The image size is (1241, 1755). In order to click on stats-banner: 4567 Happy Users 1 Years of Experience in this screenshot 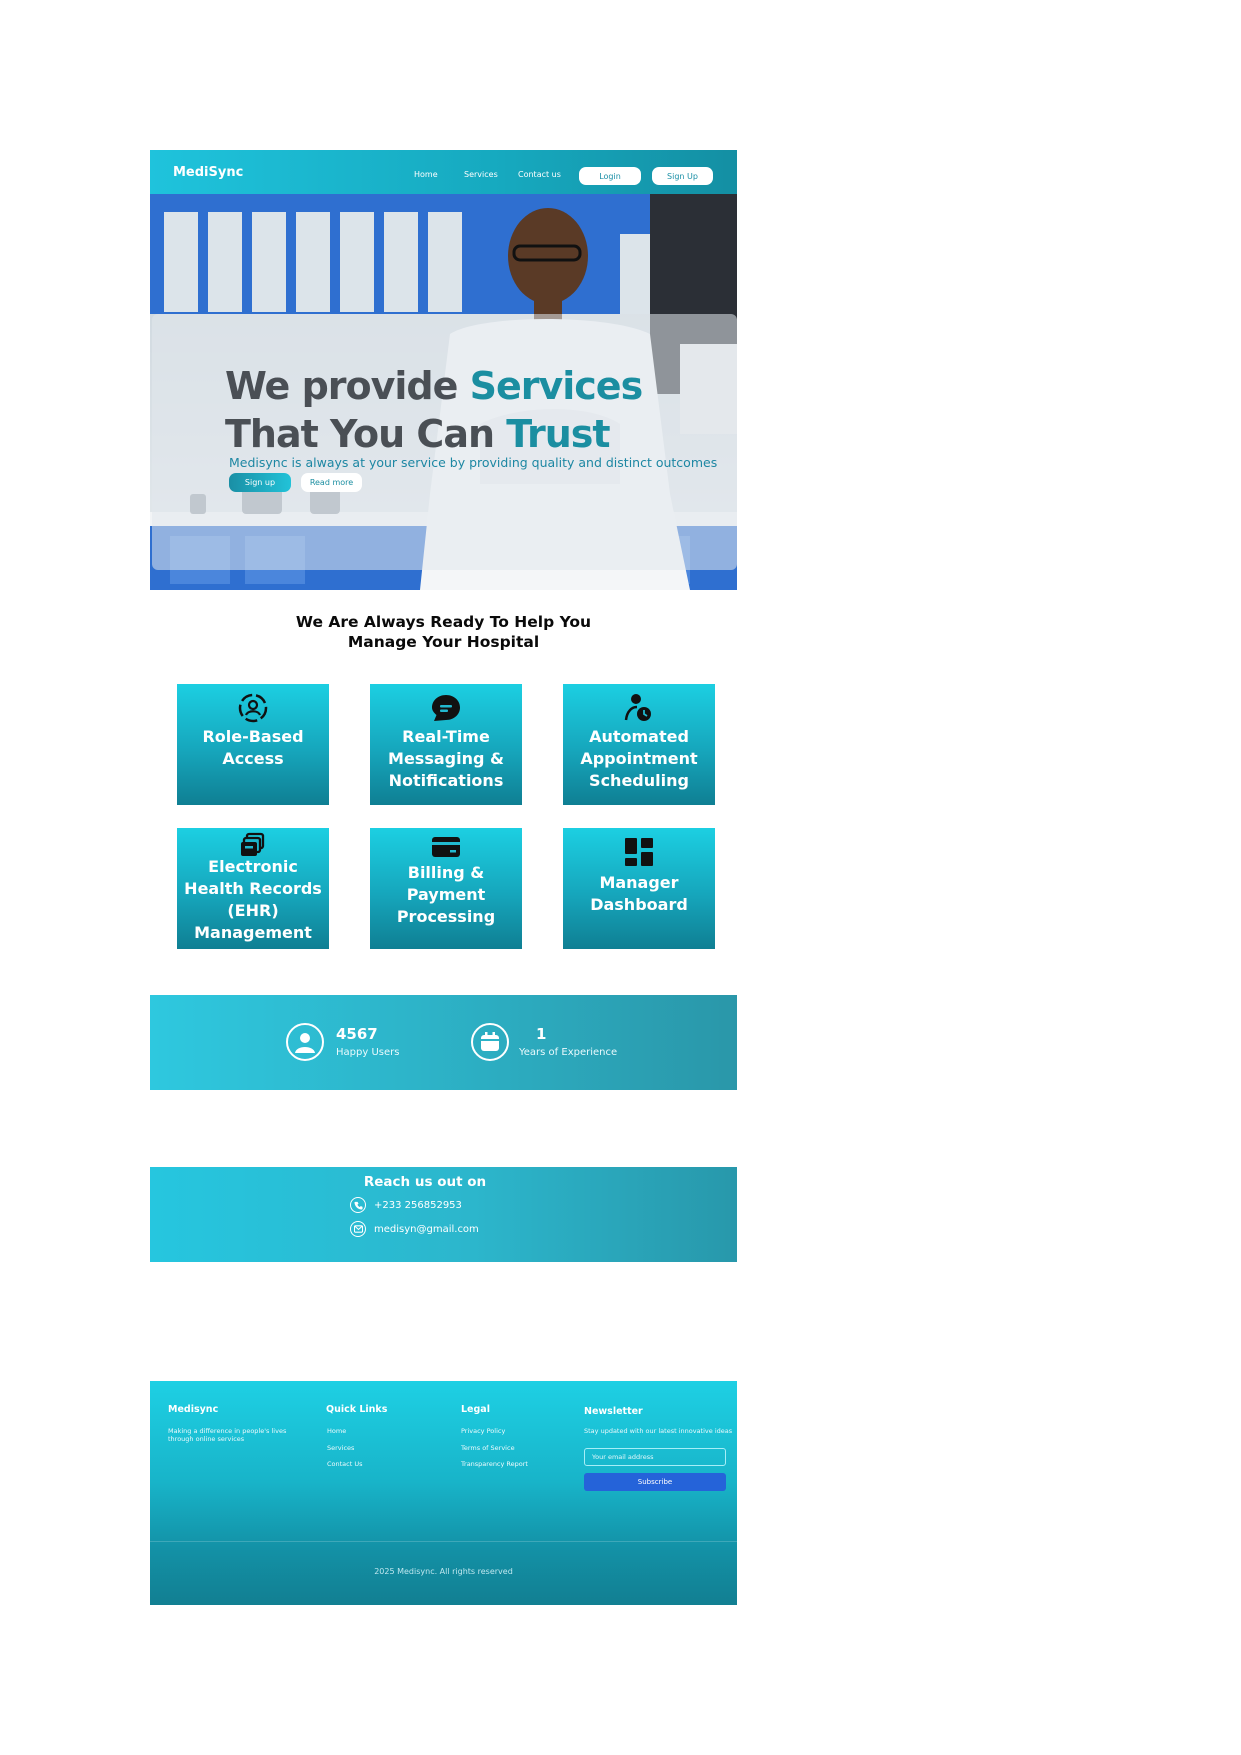, I will do `click(443, 1042)`.